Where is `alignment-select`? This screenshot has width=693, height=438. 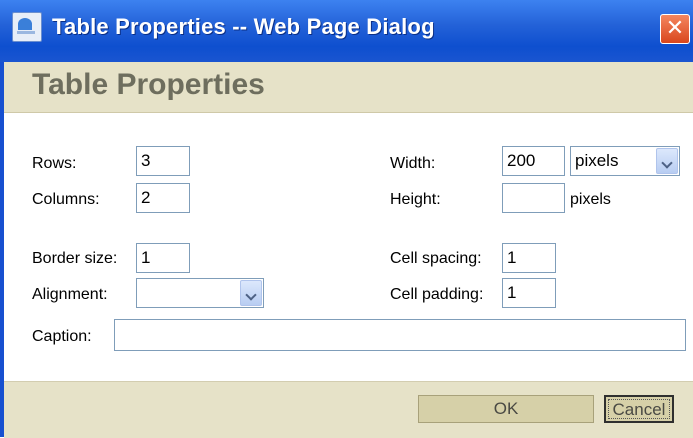
alignment-select is located at coordinates (200, 293).